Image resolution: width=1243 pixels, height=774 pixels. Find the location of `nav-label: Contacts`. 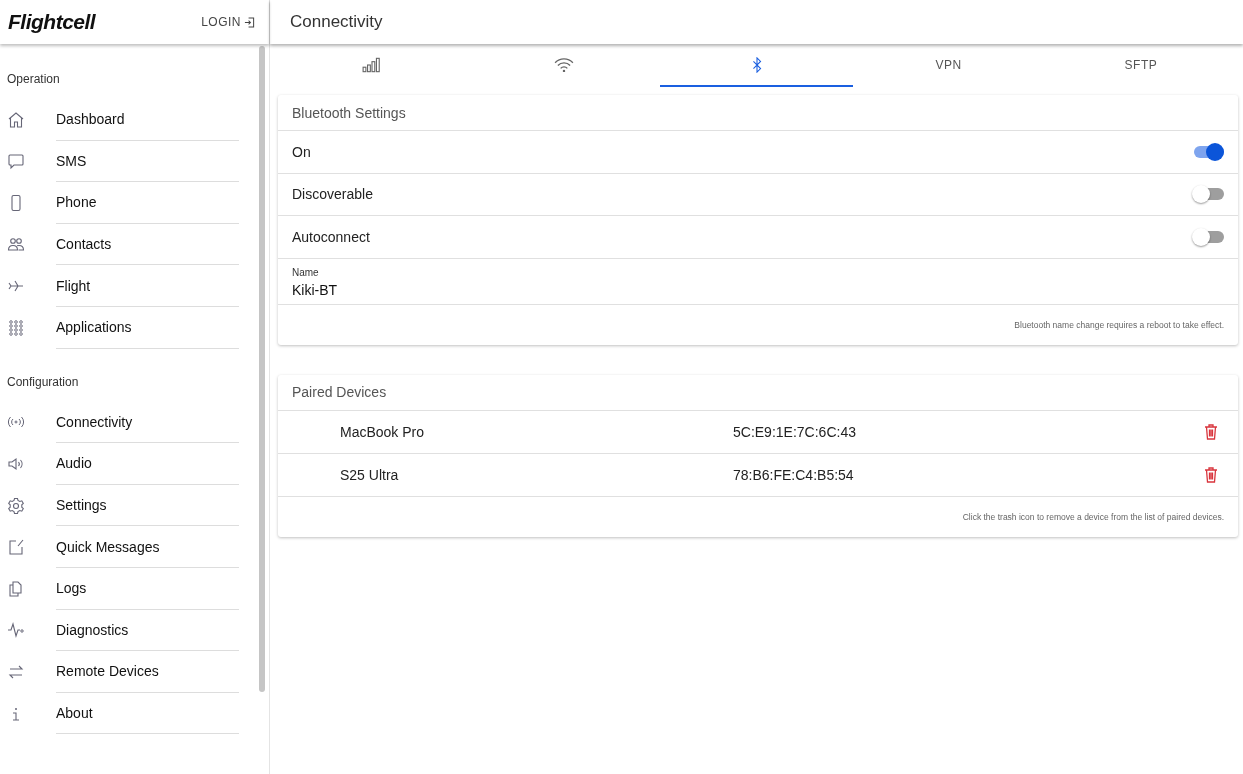

nav-label: Contacts is located at coordinates (147, 244).